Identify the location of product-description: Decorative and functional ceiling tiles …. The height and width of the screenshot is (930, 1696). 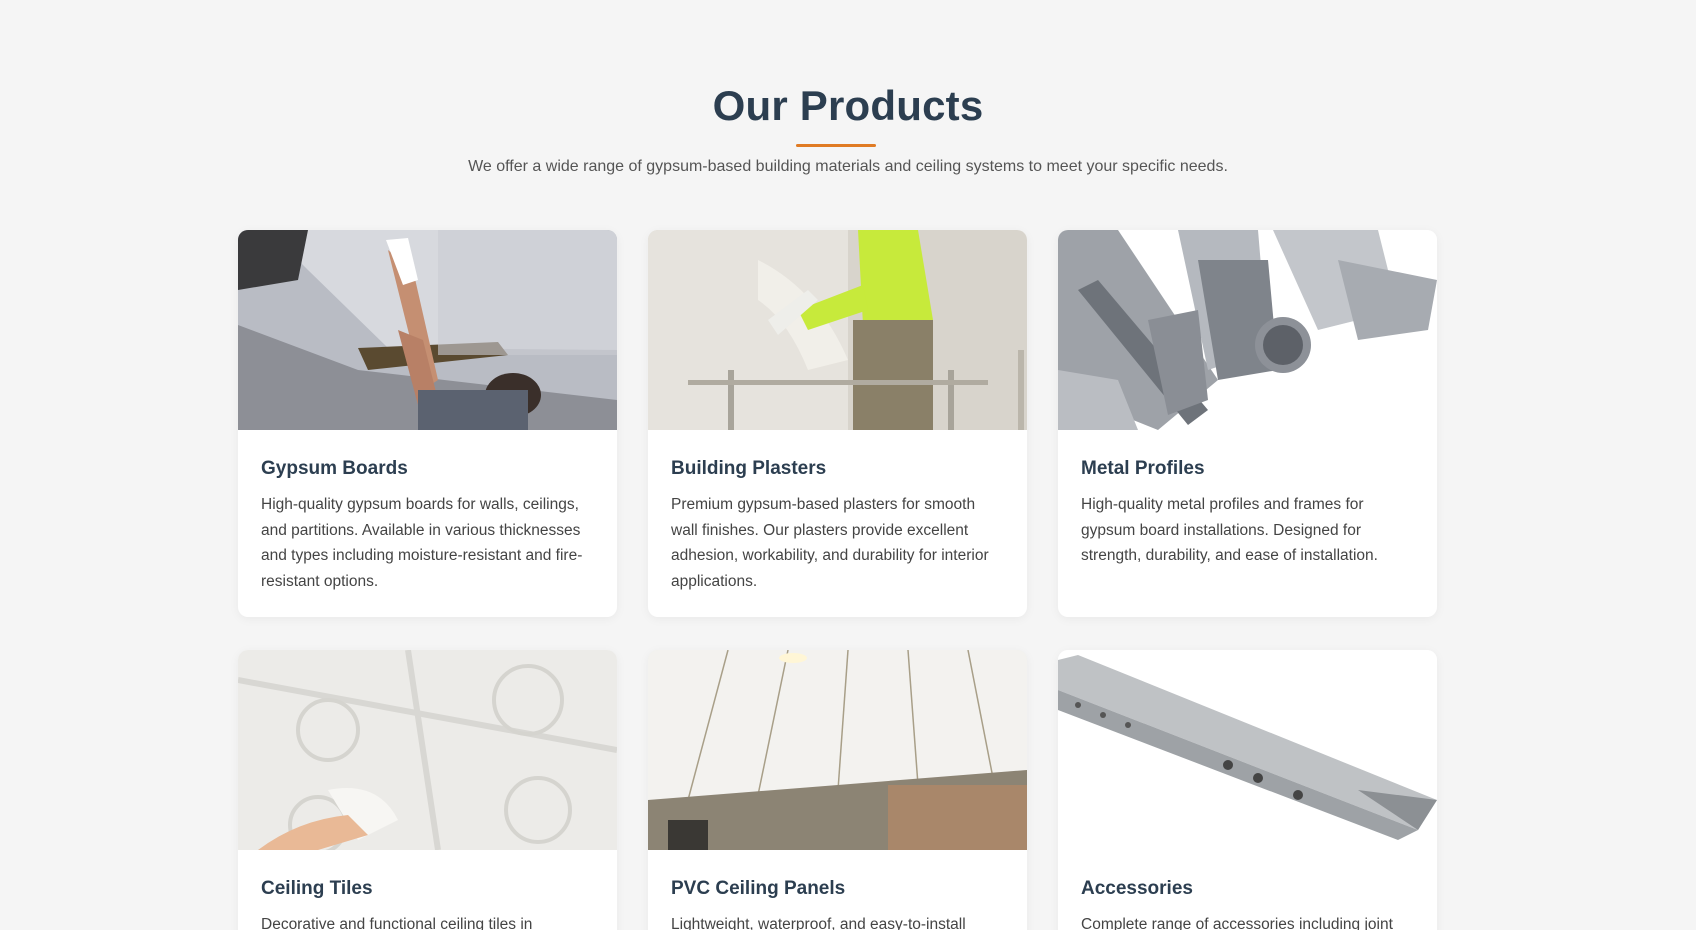
(397, 923).